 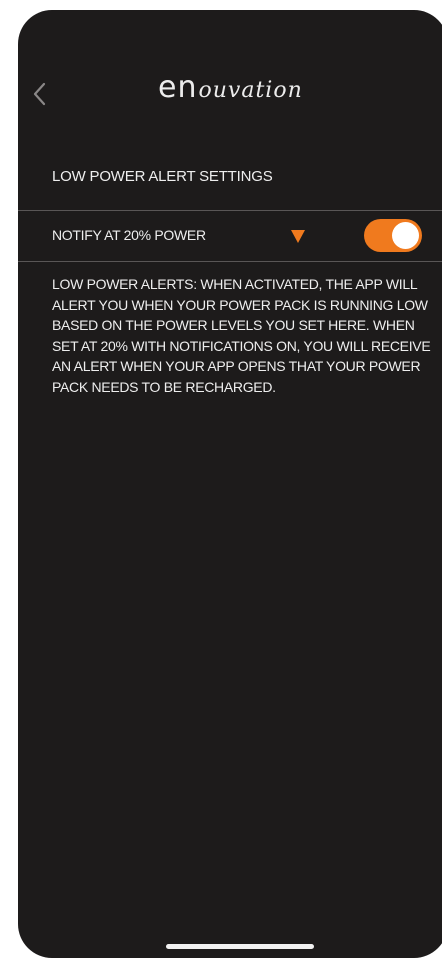 What do you see at coordinates (405, 235) in the screenshot?
I see `toggle-knob` at bounding box center [405, 235].